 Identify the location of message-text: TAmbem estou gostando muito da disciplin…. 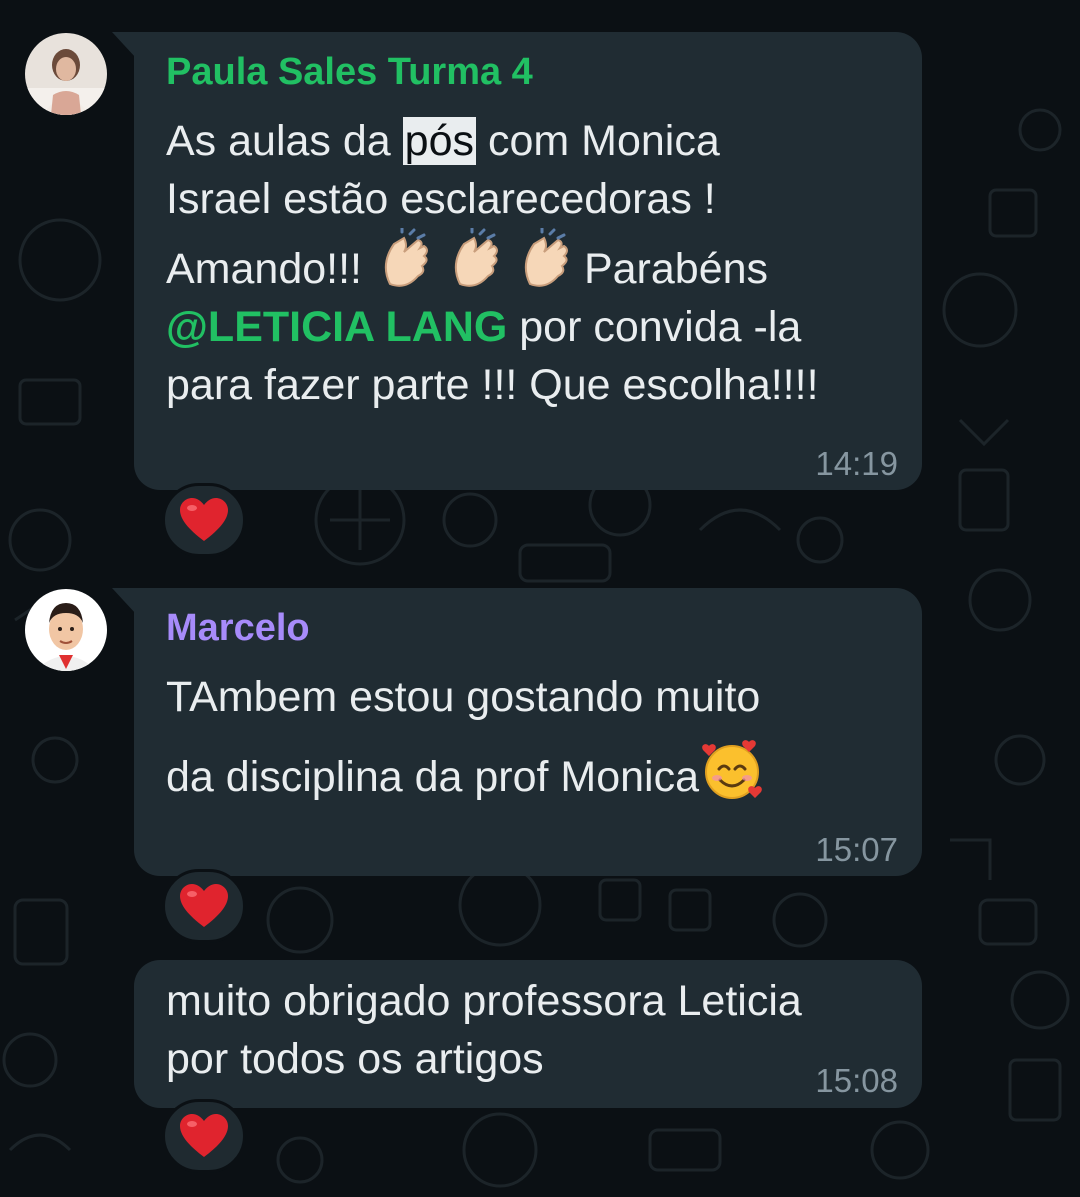
(466, 737).